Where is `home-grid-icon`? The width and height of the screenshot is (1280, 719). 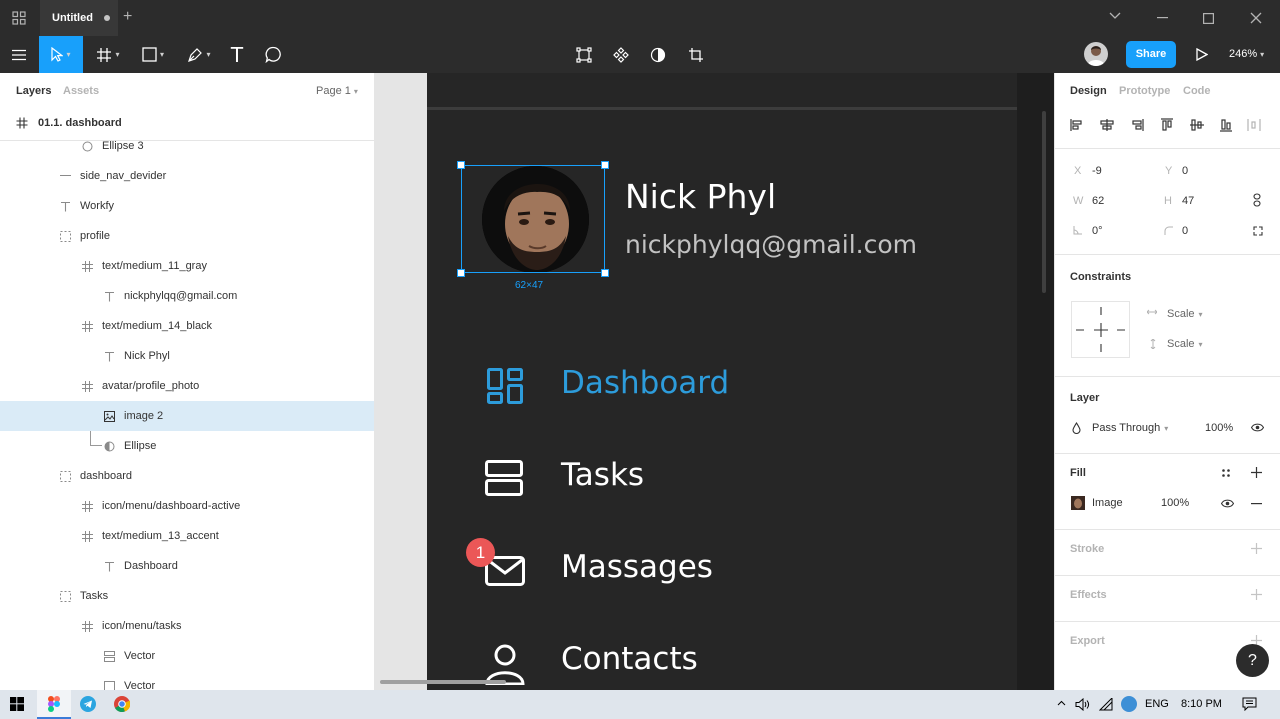
home-grid-icon is located at coordinates (19, 18).